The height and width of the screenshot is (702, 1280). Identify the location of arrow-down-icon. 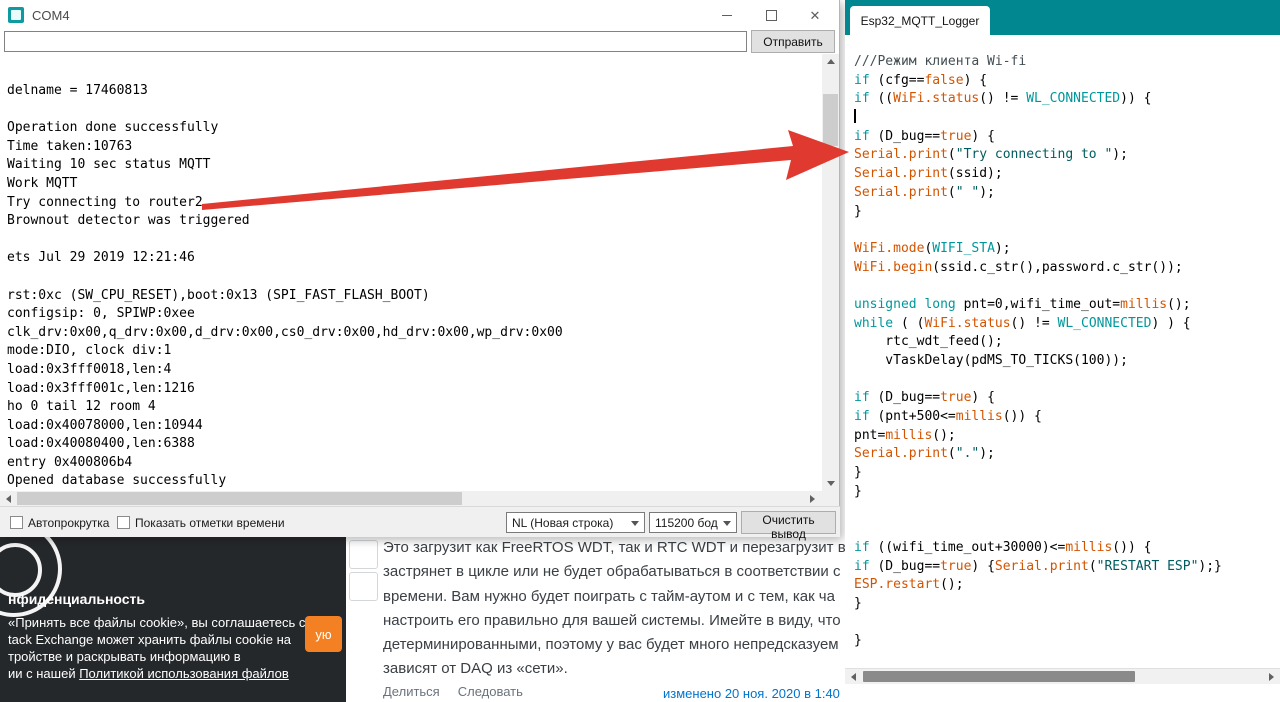
(830, 483).